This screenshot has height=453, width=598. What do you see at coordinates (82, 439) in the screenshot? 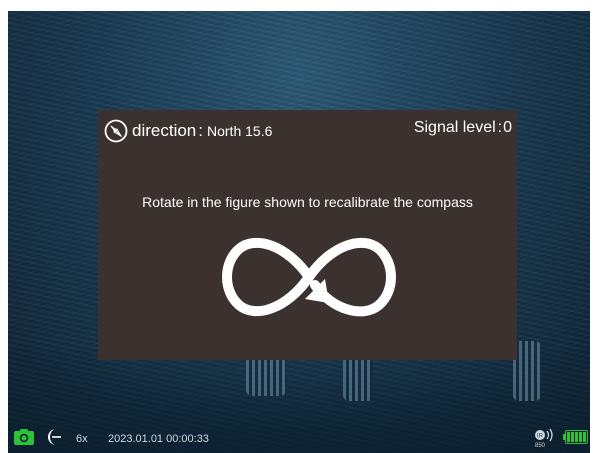
I see `zoom-level: 6x` at bounding box center [82, 439].